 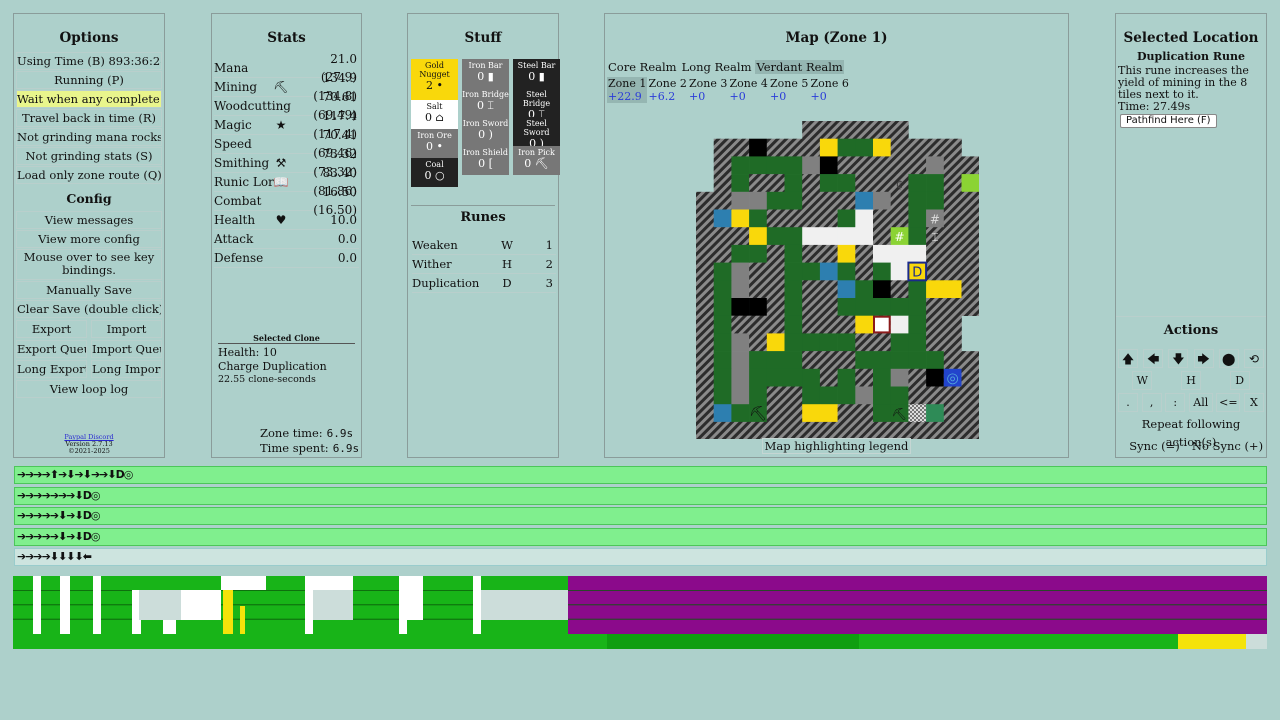 I want to click on sync-button: Sync (=), so click(x=1154, y=446).